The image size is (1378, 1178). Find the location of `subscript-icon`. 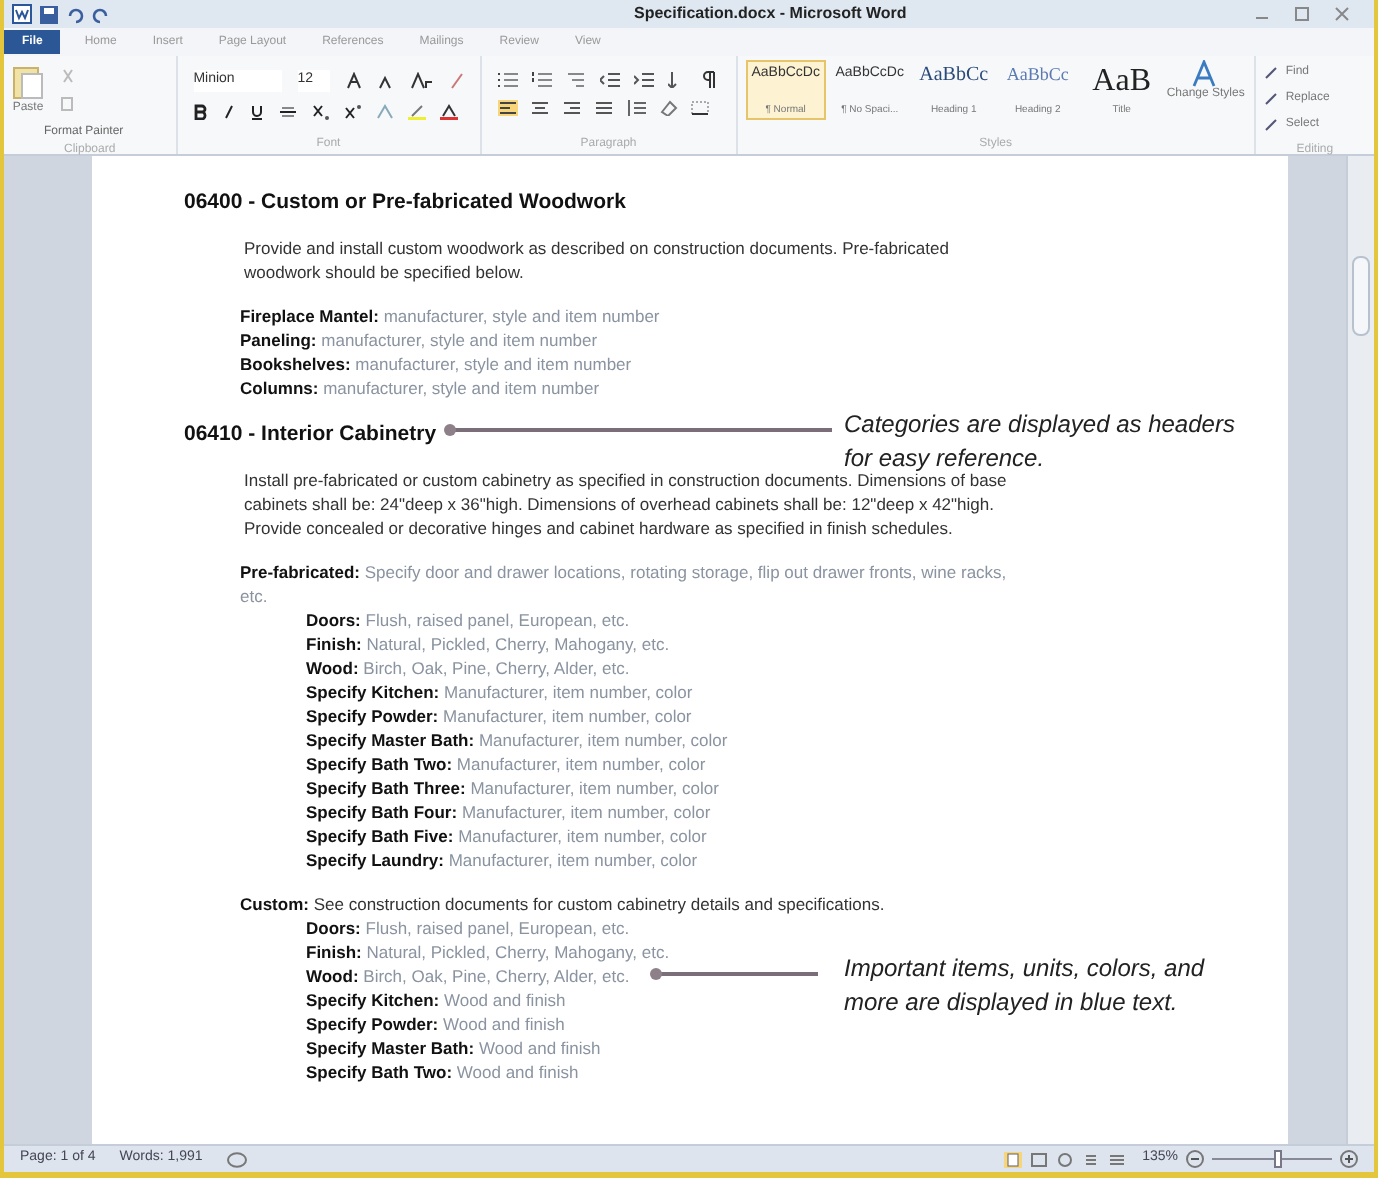

subscript-icon is located at coordinates (320, 111).